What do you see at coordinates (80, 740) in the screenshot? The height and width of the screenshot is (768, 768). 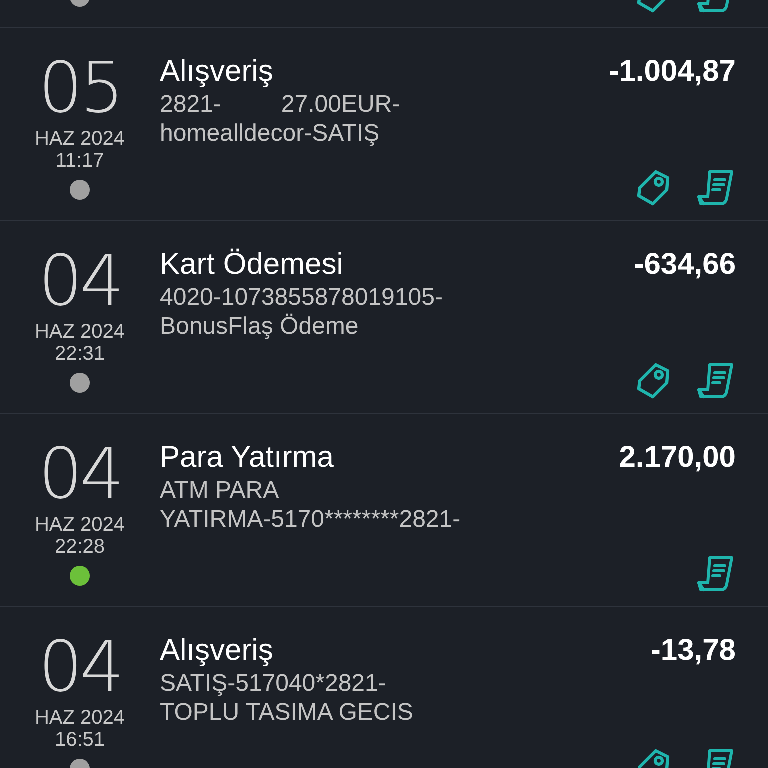 I see `time: 16:51` at bounding box center [80, 740].